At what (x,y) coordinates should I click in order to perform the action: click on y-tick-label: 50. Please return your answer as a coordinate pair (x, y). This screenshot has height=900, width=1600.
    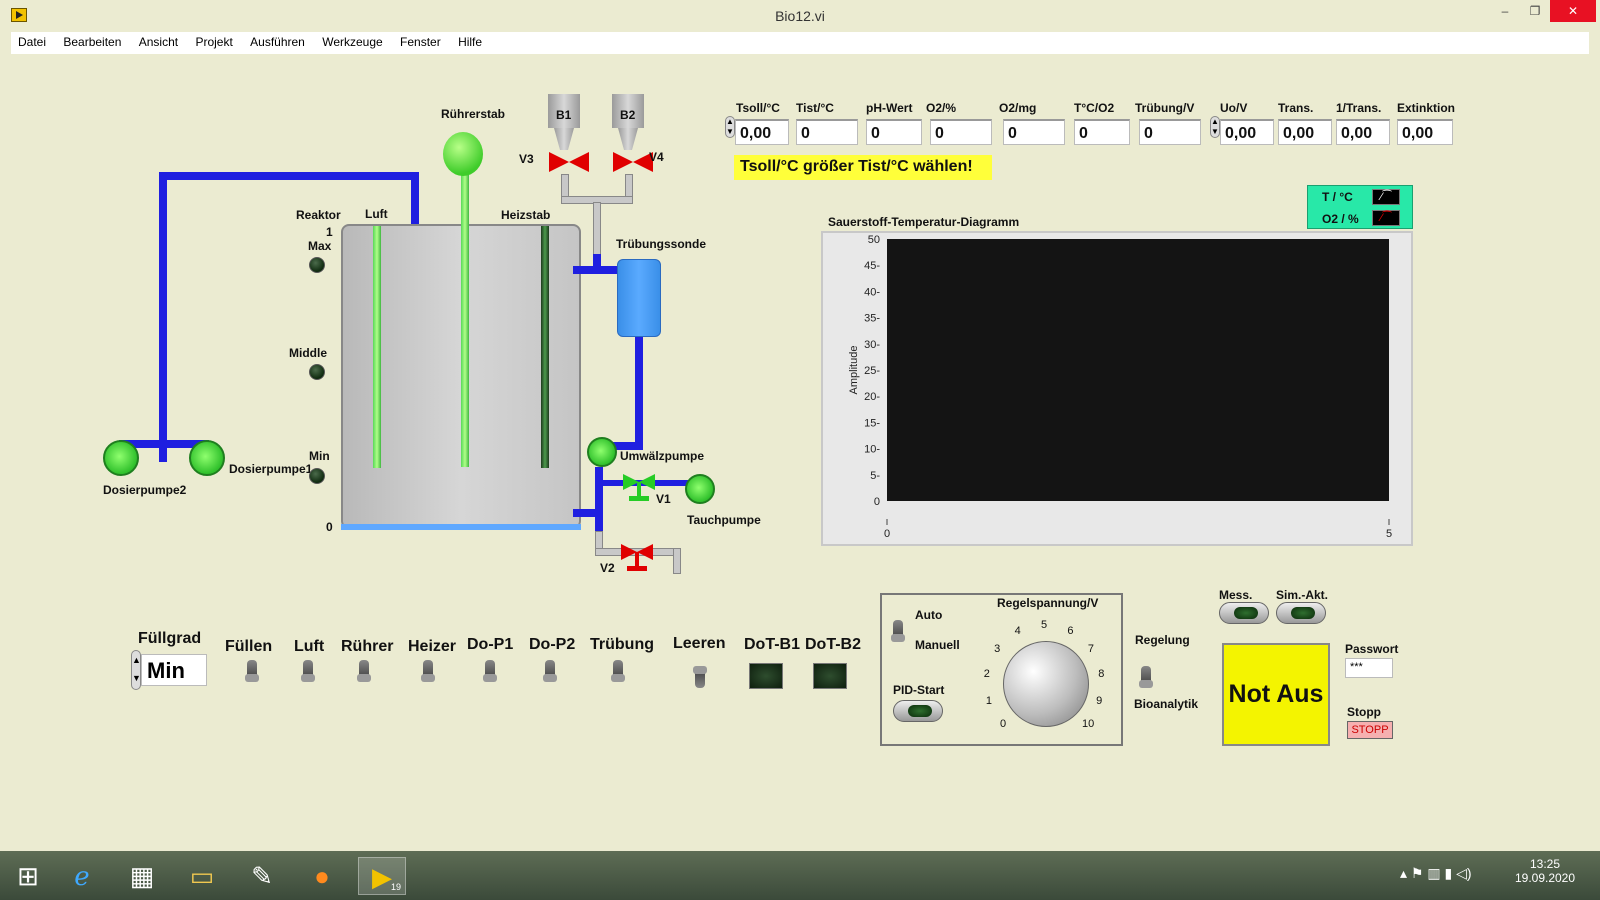
    Looking at the image, I should click on (874, 240).